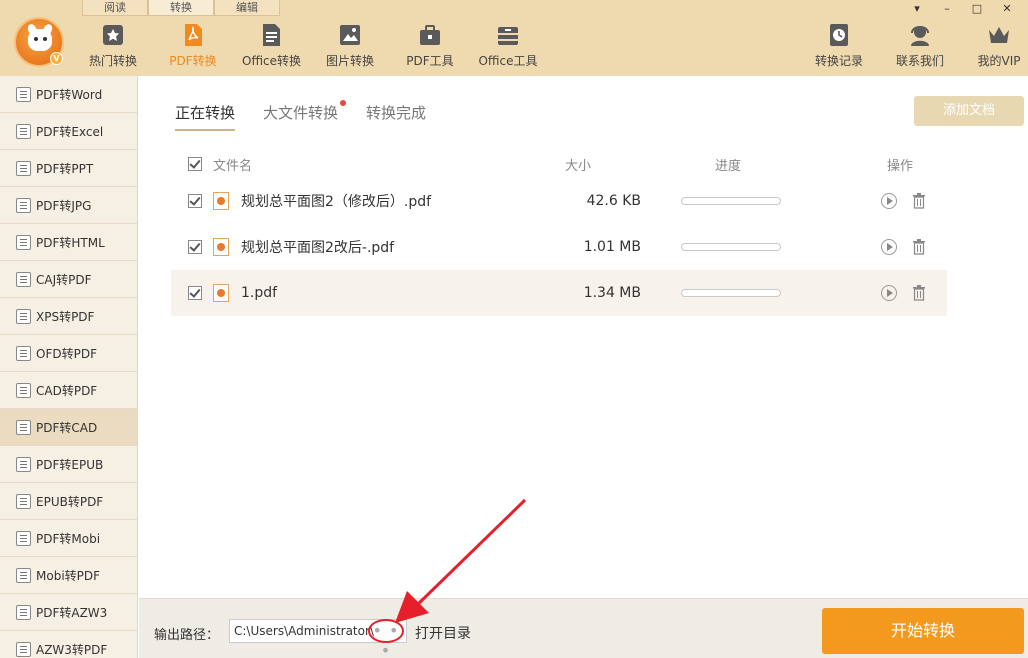  I want to click on tool-pdf-tools: PDF工具, so click(430, 47).